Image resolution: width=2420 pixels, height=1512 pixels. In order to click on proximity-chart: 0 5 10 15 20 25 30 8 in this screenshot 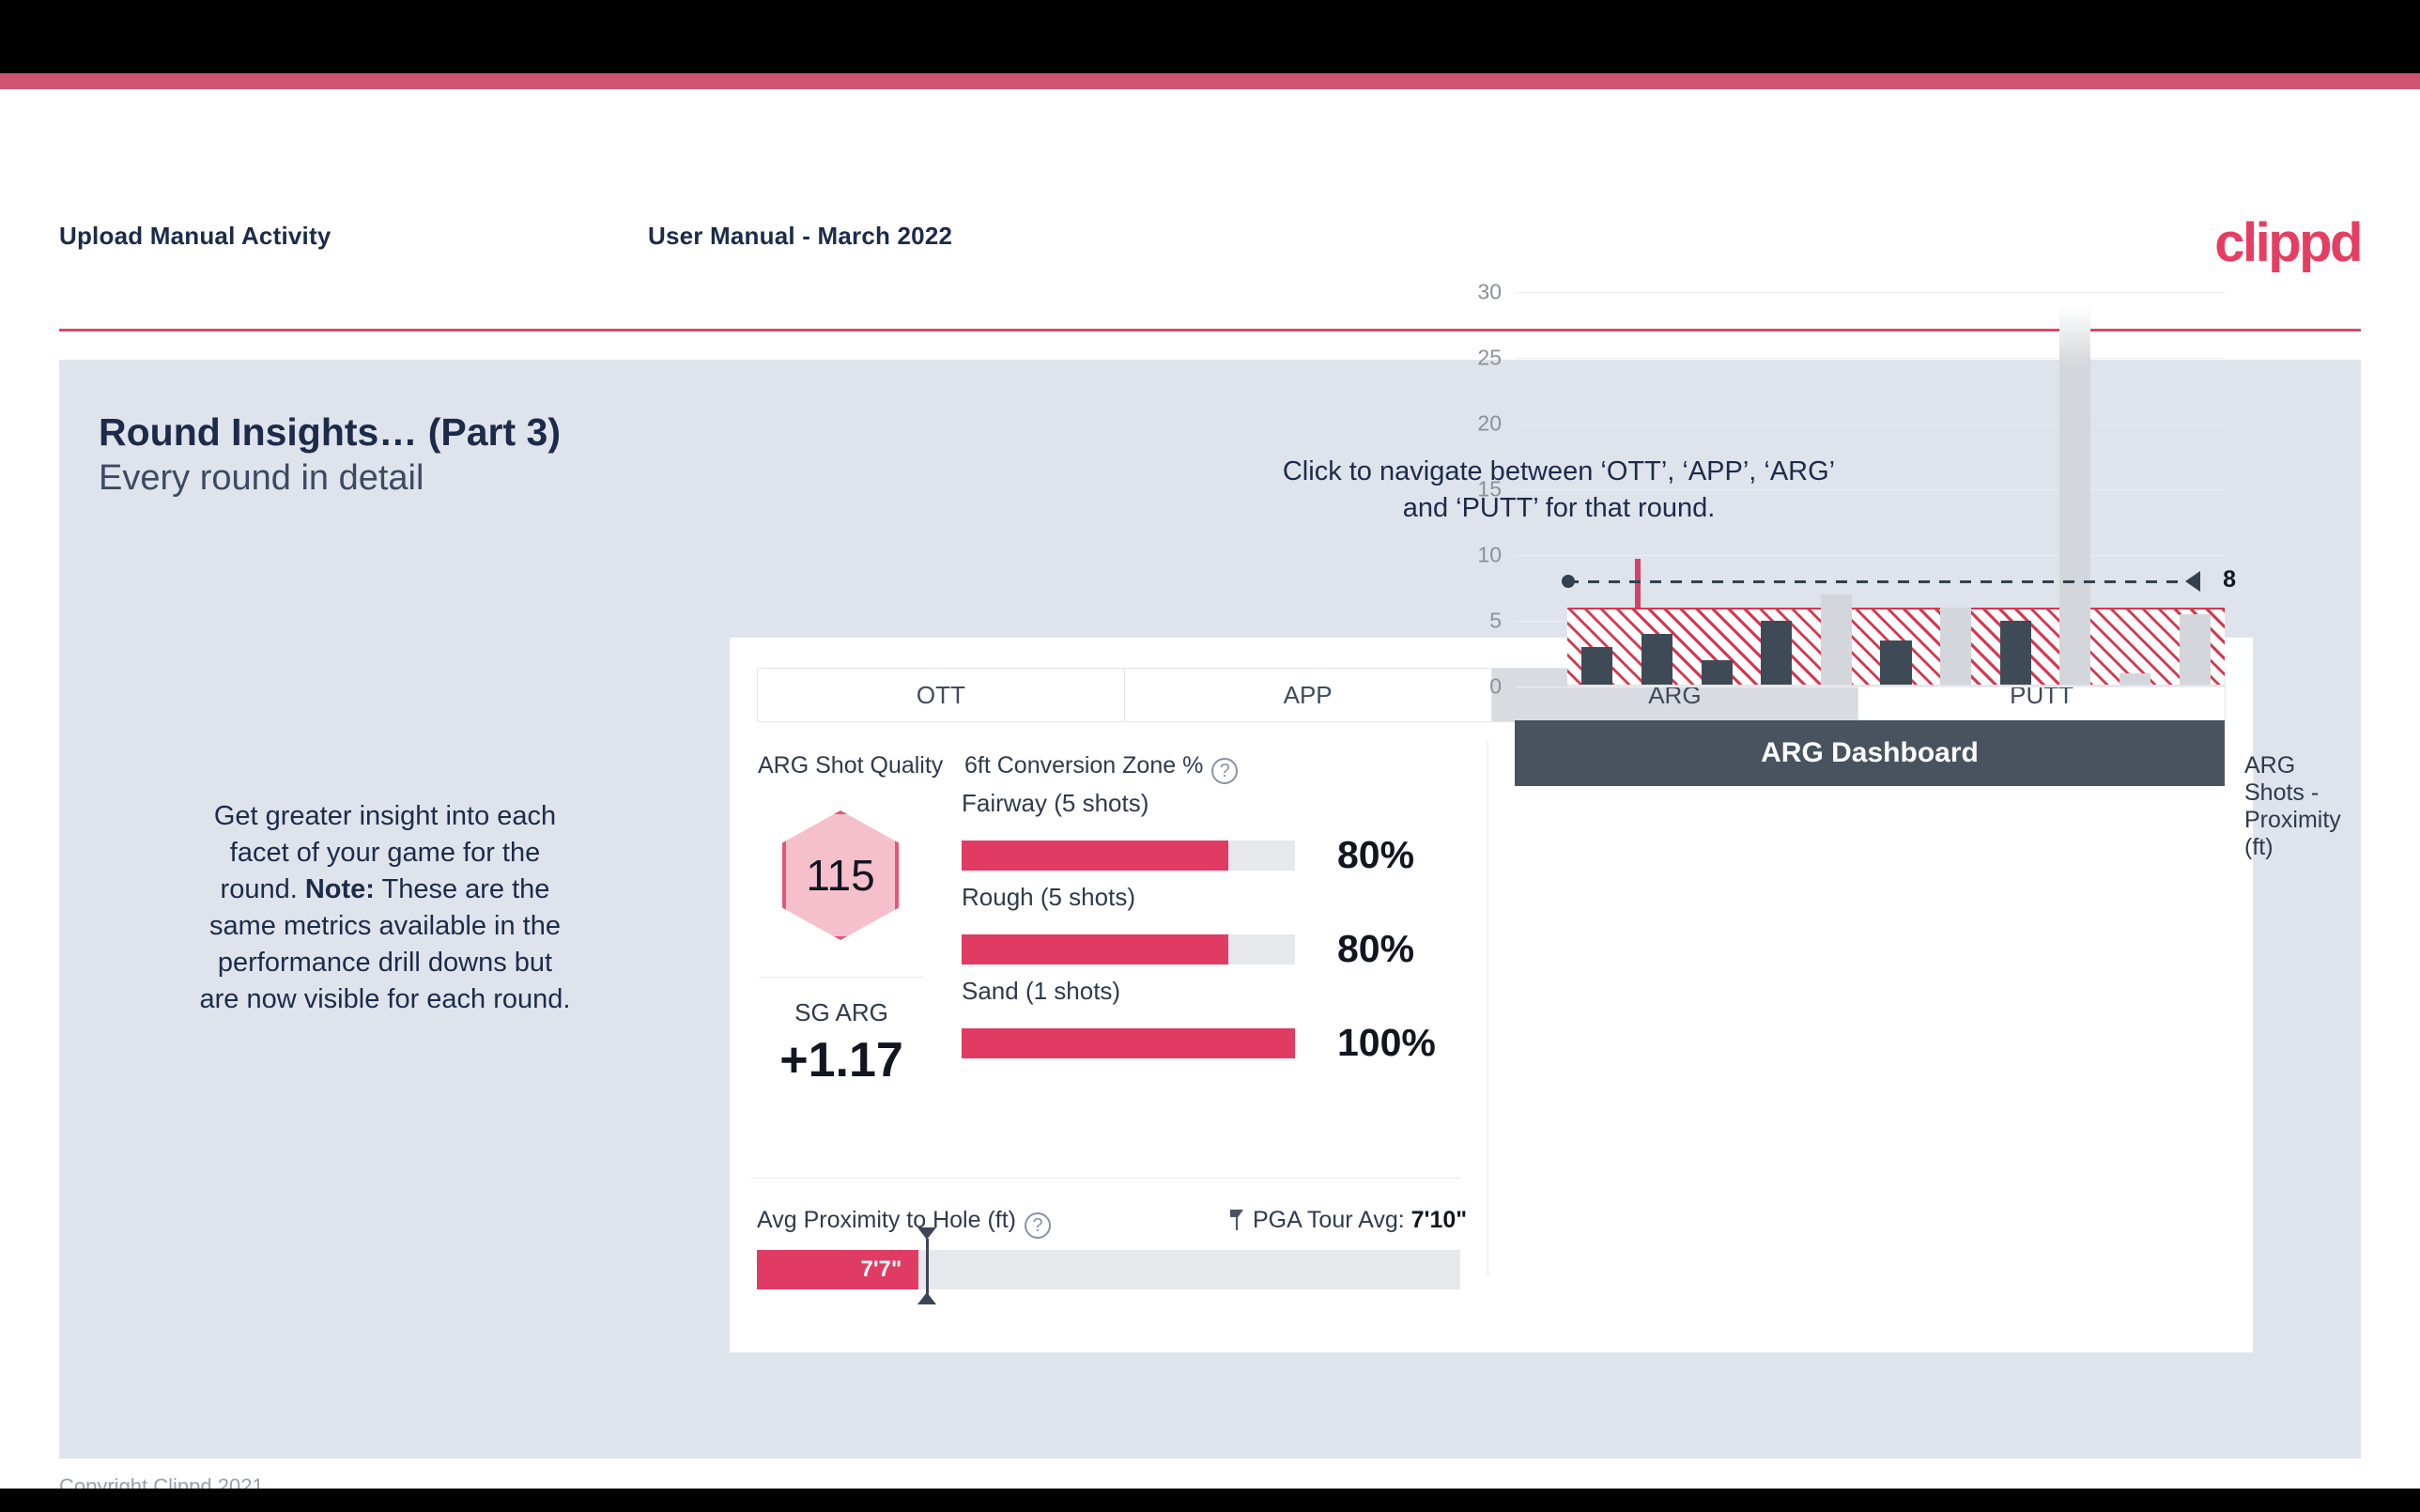, I will do `click(1856, 489)`.